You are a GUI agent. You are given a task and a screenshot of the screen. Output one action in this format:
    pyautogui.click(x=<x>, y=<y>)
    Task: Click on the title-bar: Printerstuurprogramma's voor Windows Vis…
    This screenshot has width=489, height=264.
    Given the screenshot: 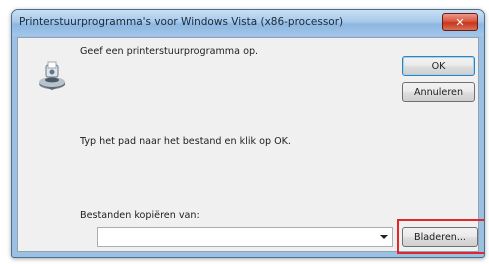 What is the action you would take?
    pyautogui.click(x=248, y=23)
    